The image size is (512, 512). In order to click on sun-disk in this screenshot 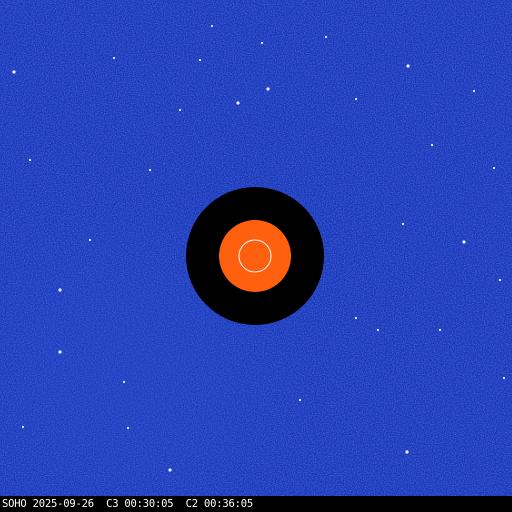, I will do `click(255, 256)`.